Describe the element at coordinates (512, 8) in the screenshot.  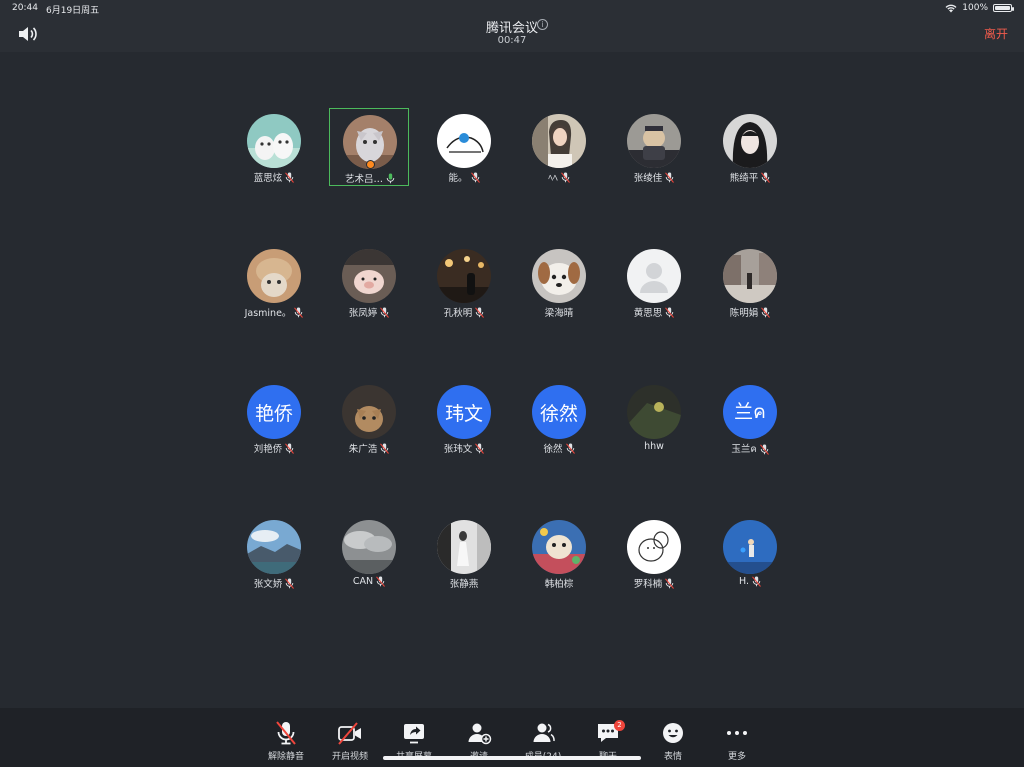
I see `status-bar: 20:44 6月19日周五 100%` at that location.